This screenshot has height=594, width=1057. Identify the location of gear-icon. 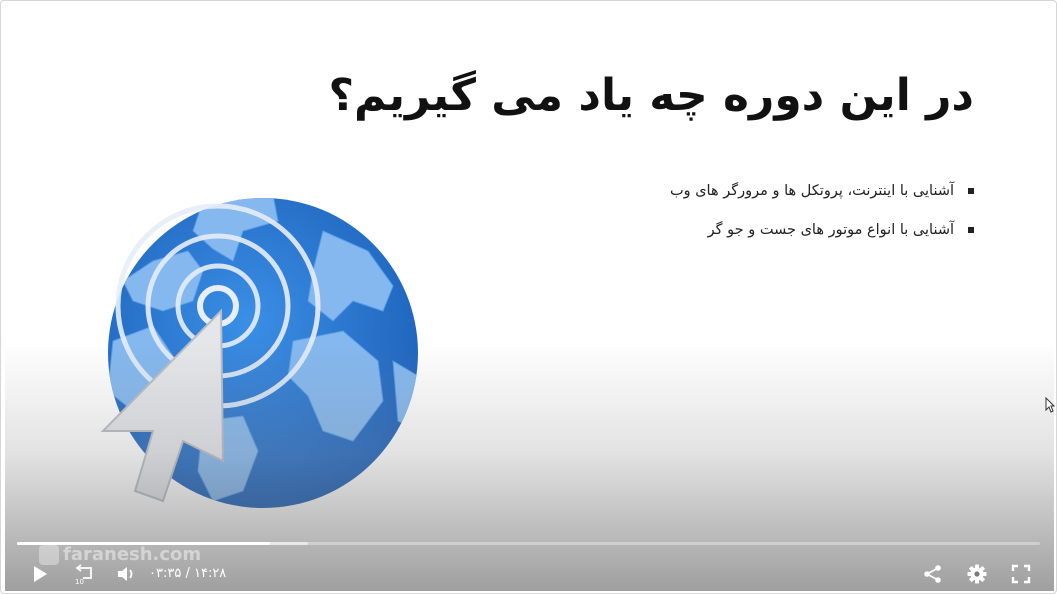
(977, 574).